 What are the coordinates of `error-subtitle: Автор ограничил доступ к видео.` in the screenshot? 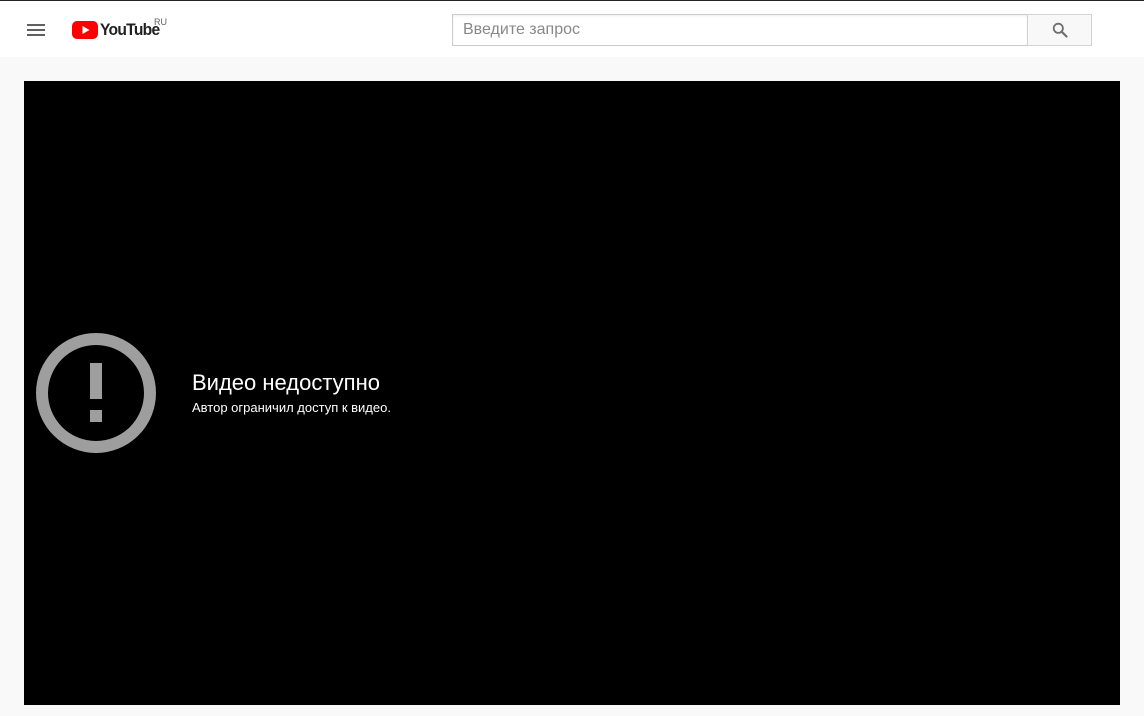 It's located at (291, 407).